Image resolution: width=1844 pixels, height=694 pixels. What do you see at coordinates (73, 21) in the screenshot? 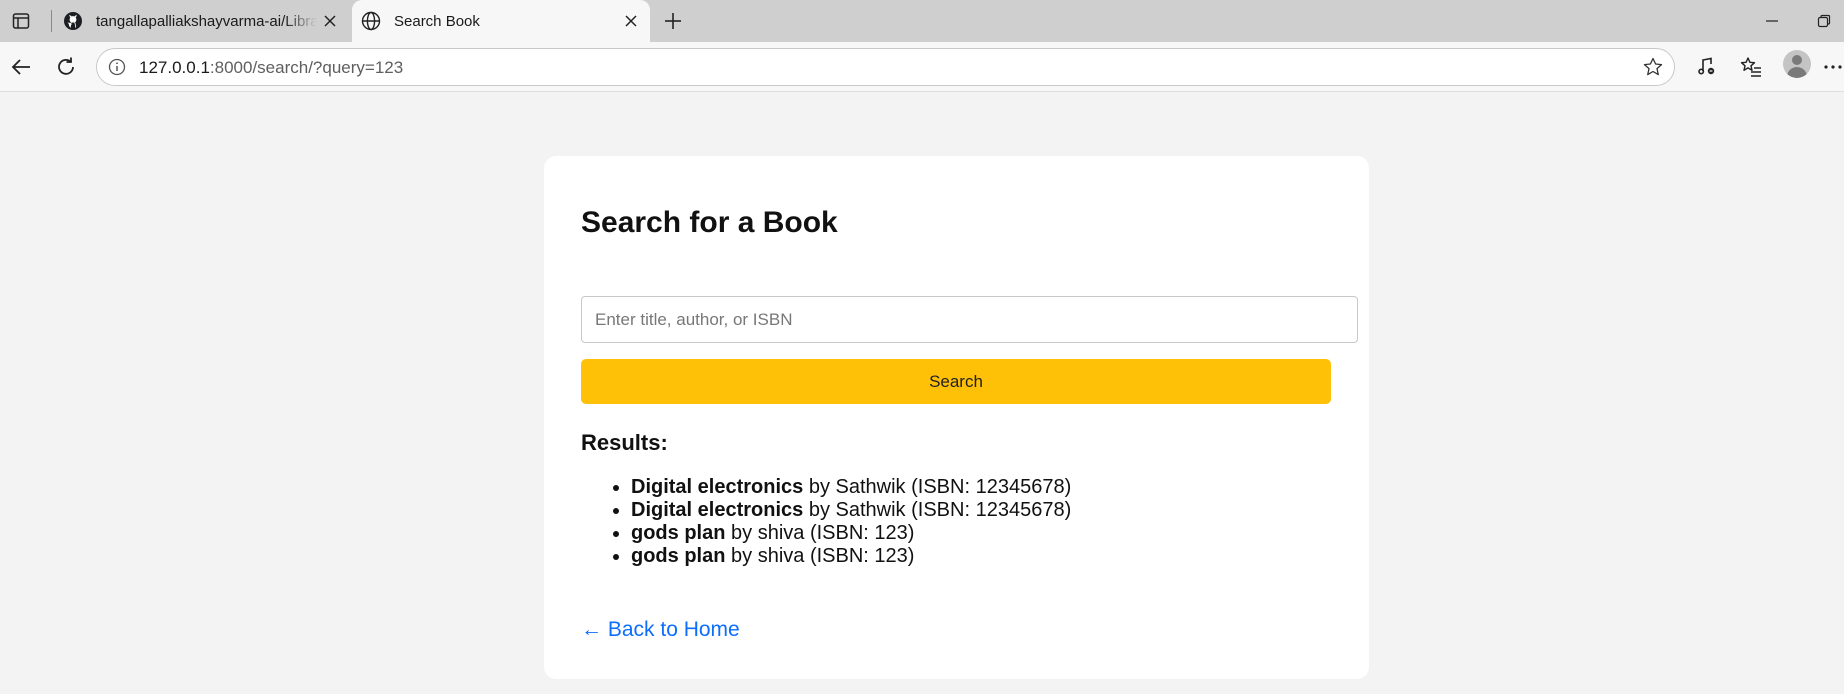
I see `github-icon` at bounding box center [73, 21].